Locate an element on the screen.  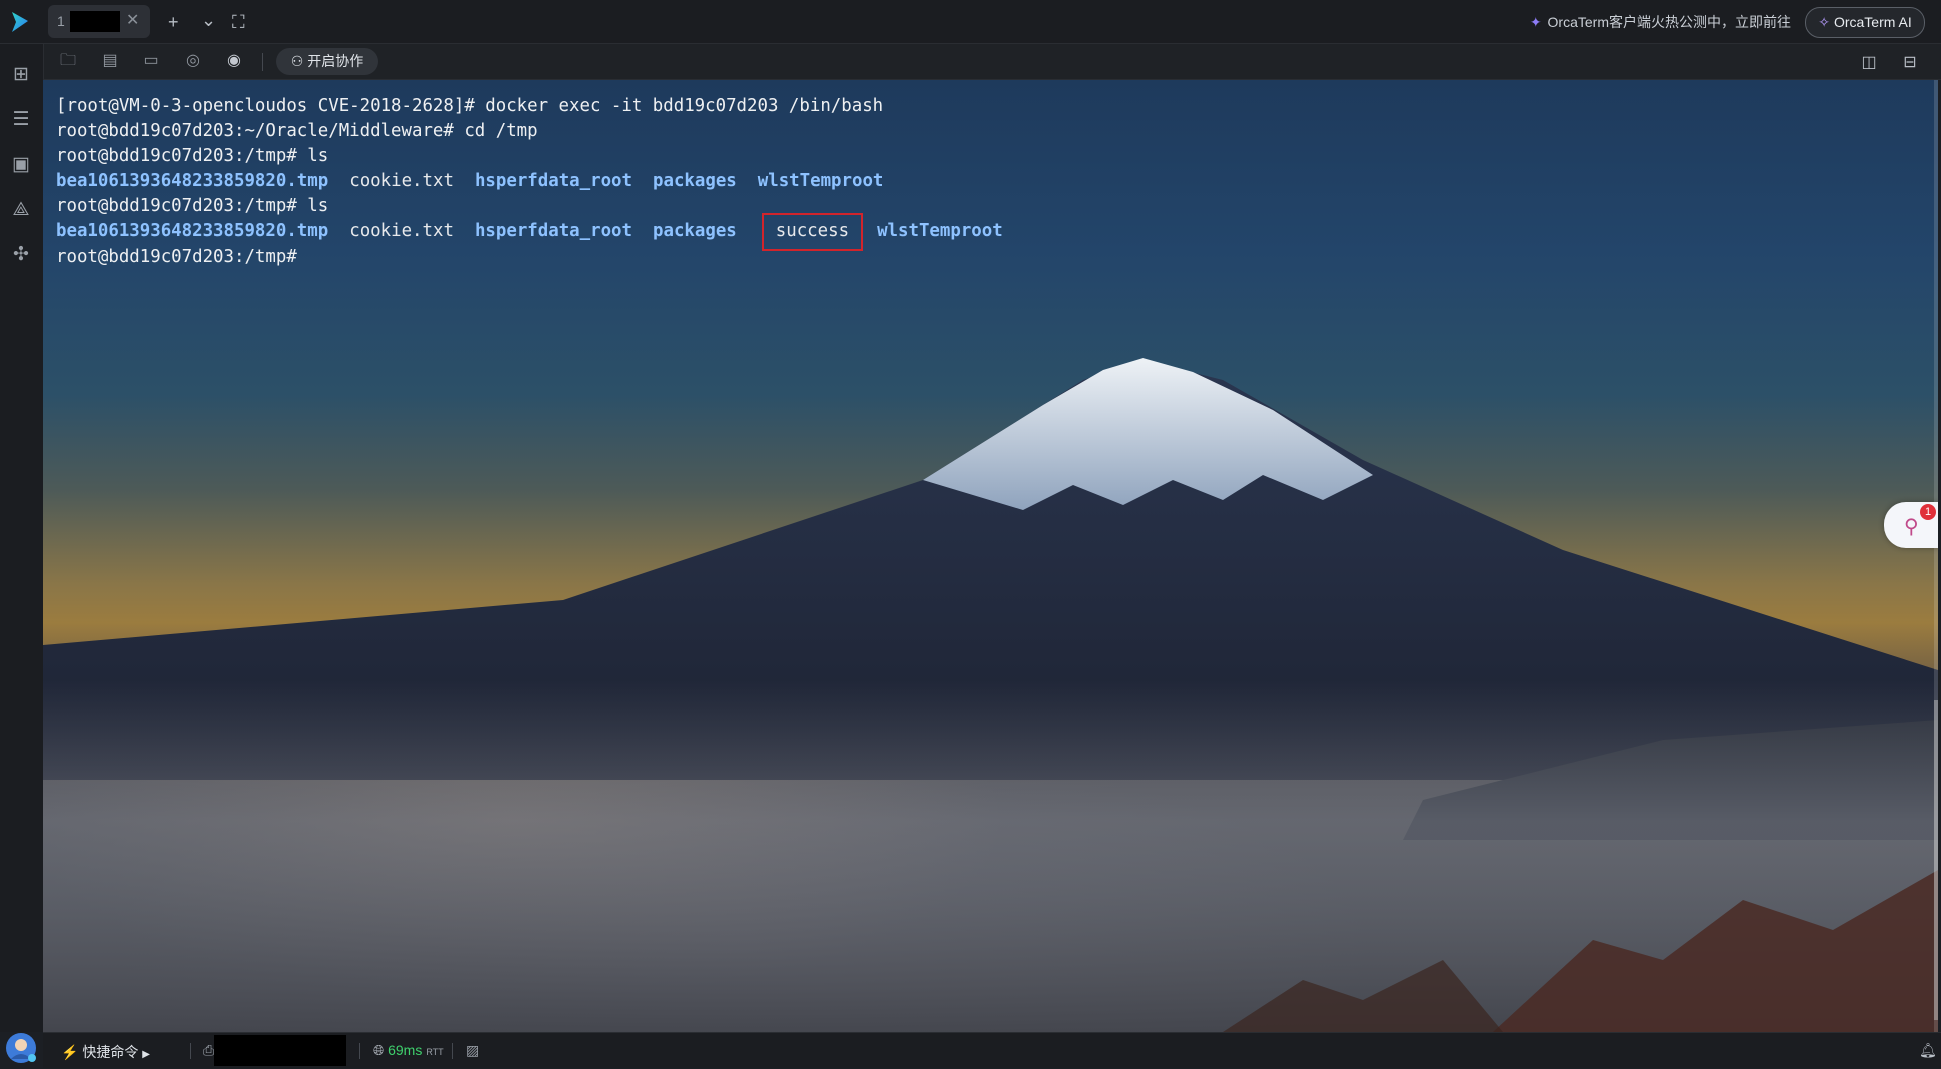
server-list-icon: ☰ is located at coordinates (21, 120).